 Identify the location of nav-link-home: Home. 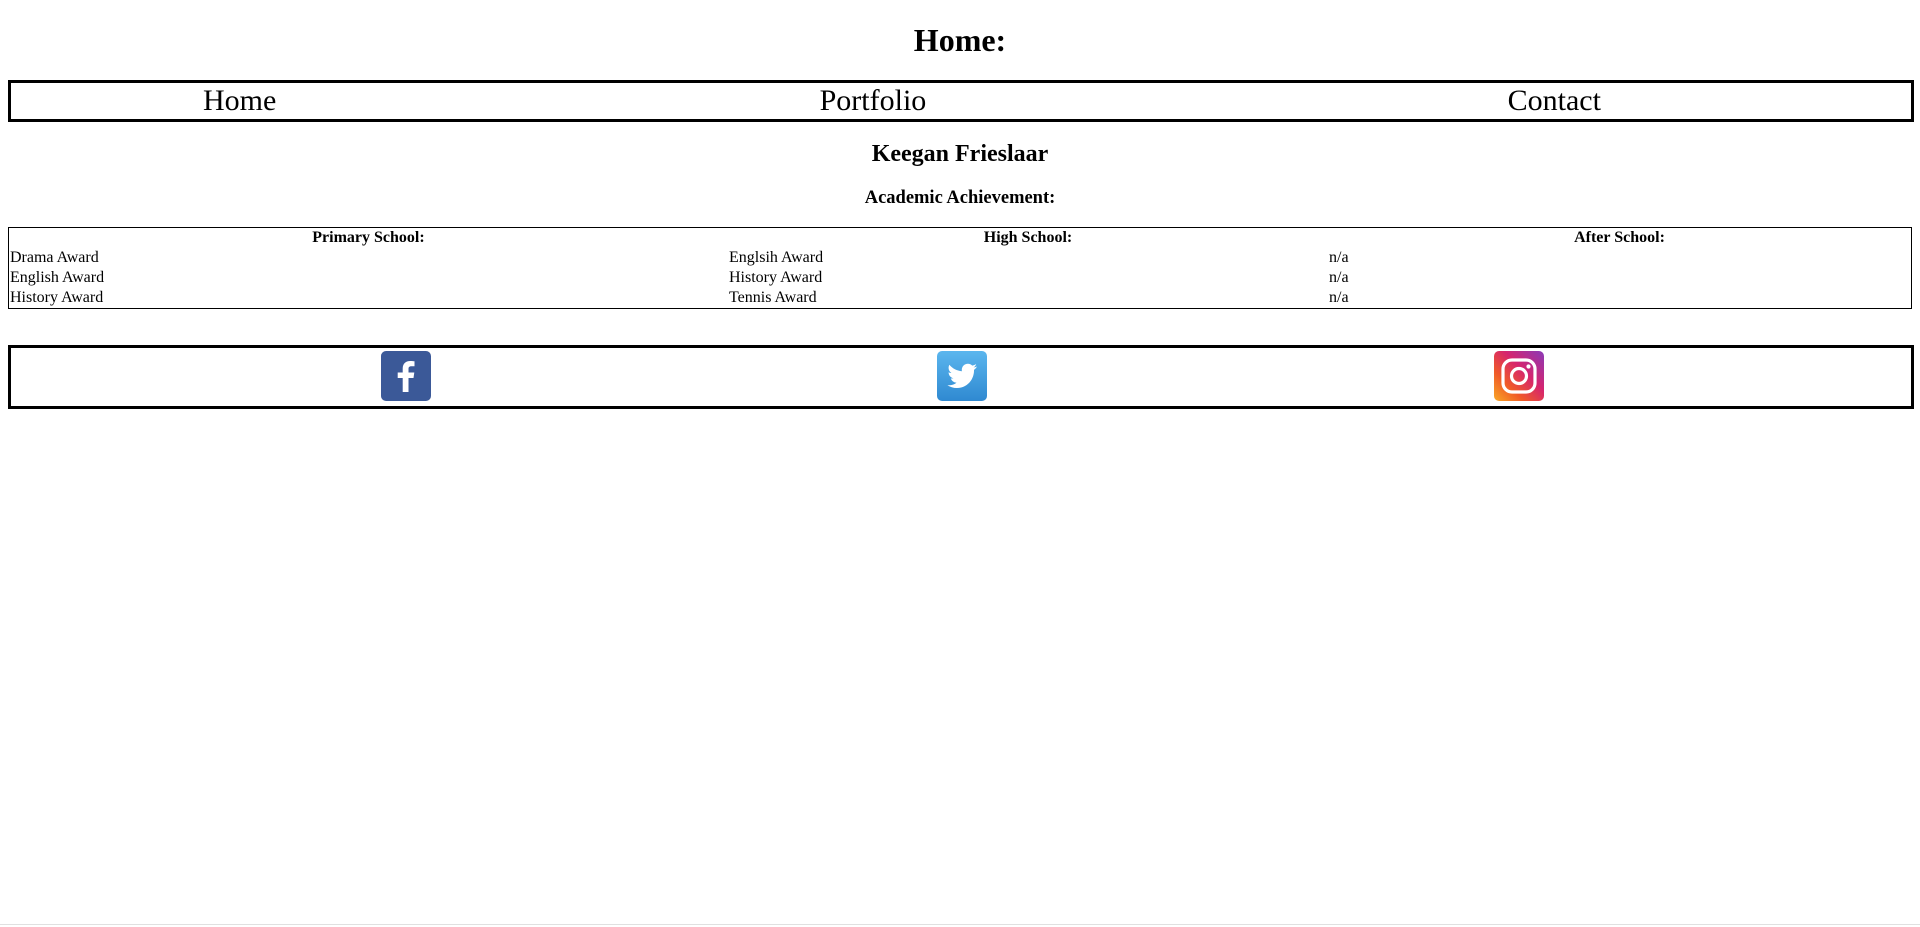
(278, 101).